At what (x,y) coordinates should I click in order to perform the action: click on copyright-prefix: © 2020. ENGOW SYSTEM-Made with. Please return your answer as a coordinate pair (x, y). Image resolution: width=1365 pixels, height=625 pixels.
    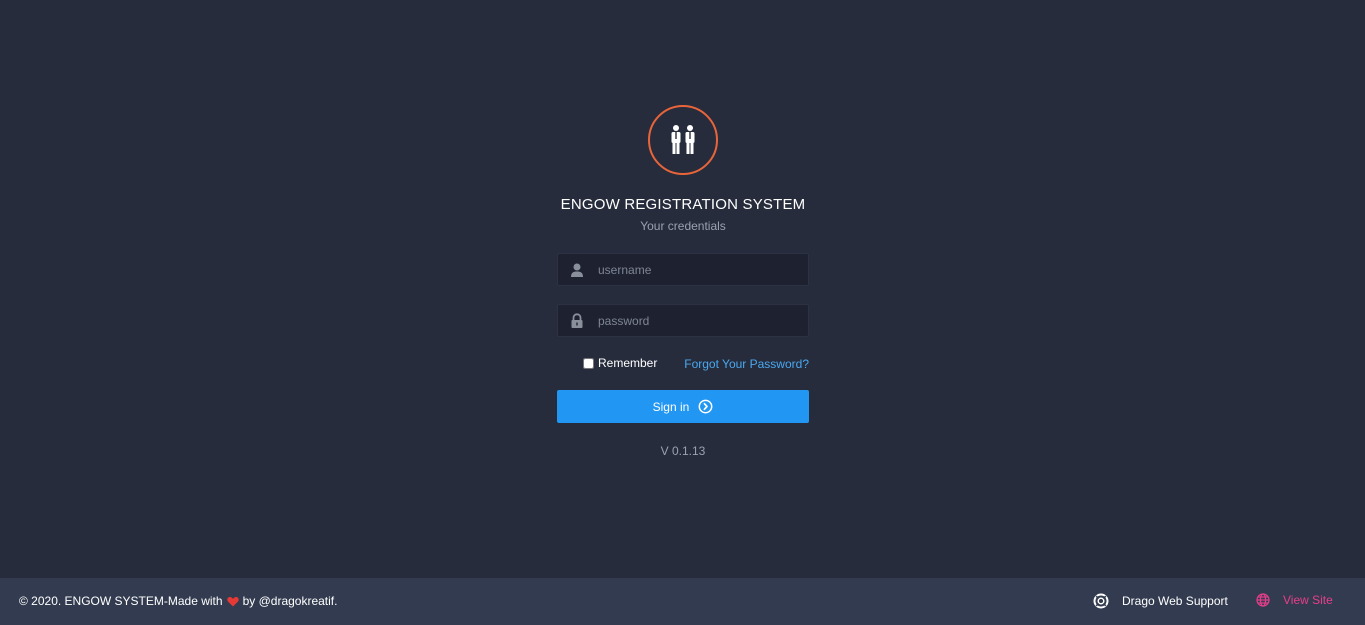
    Looking at the image, I should click on (121, 601).